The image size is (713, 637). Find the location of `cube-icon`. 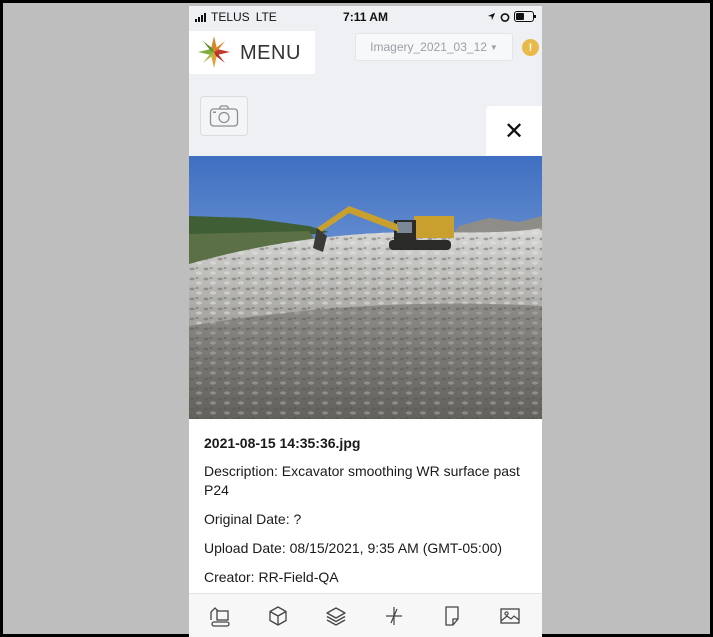

cube-icon is located at coordinates (278, 616).